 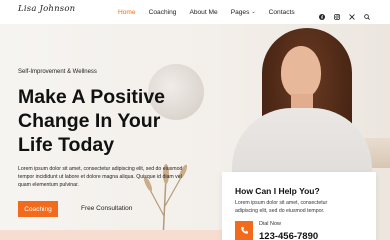 I want to click on nav-item-pages: Pages ⌄, so click(x=243, y=12).